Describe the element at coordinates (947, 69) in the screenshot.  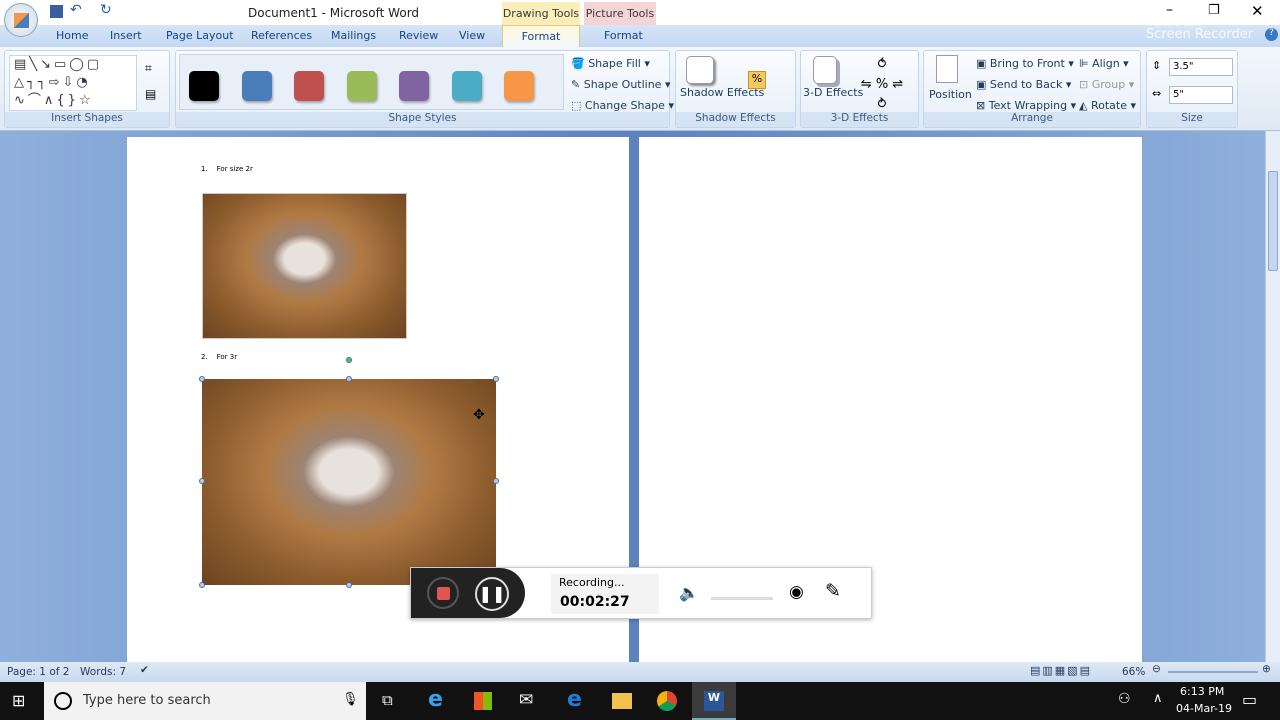
I see `position-icon` at that location.